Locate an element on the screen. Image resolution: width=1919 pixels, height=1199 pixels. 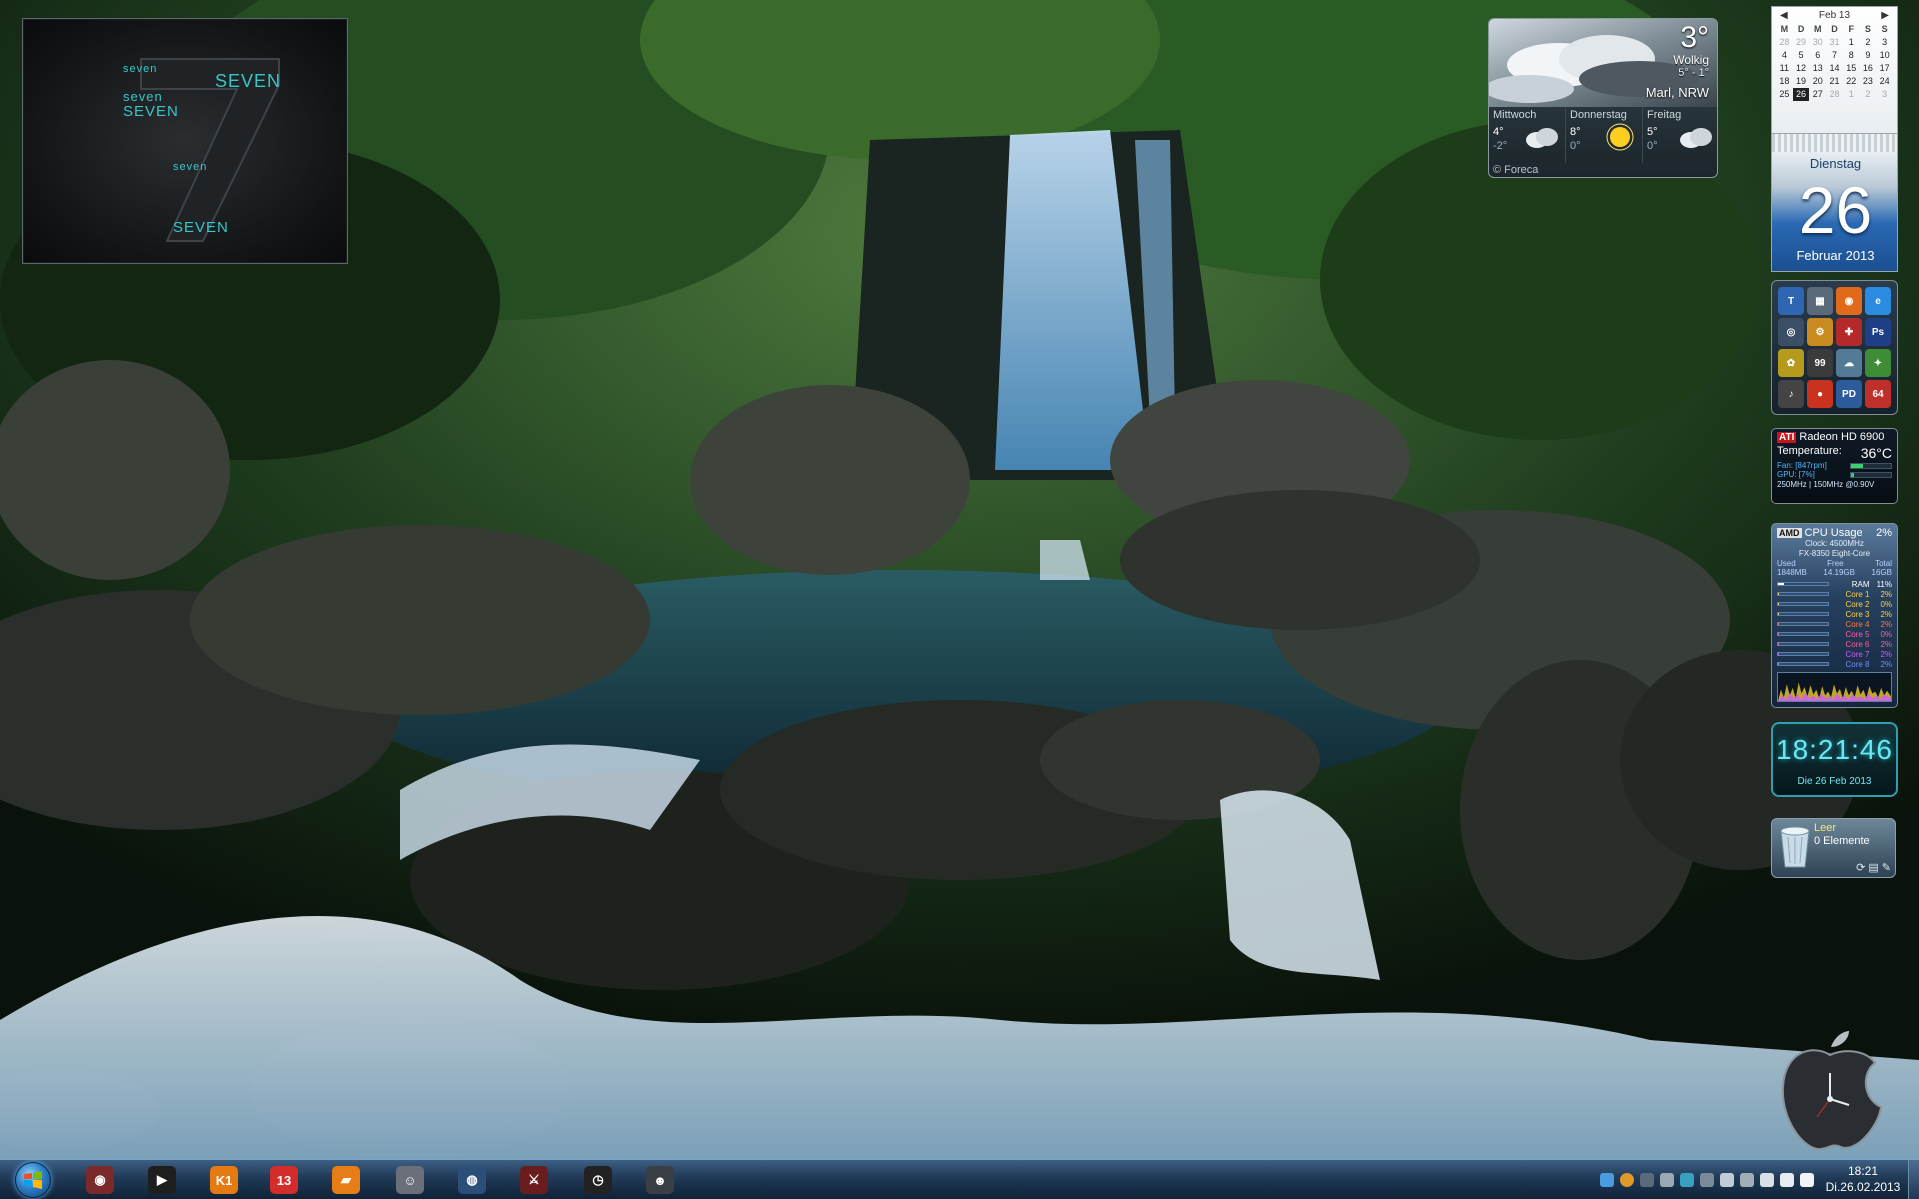
calendar-day-cell: 17 is located at coordinates (1884, 68).